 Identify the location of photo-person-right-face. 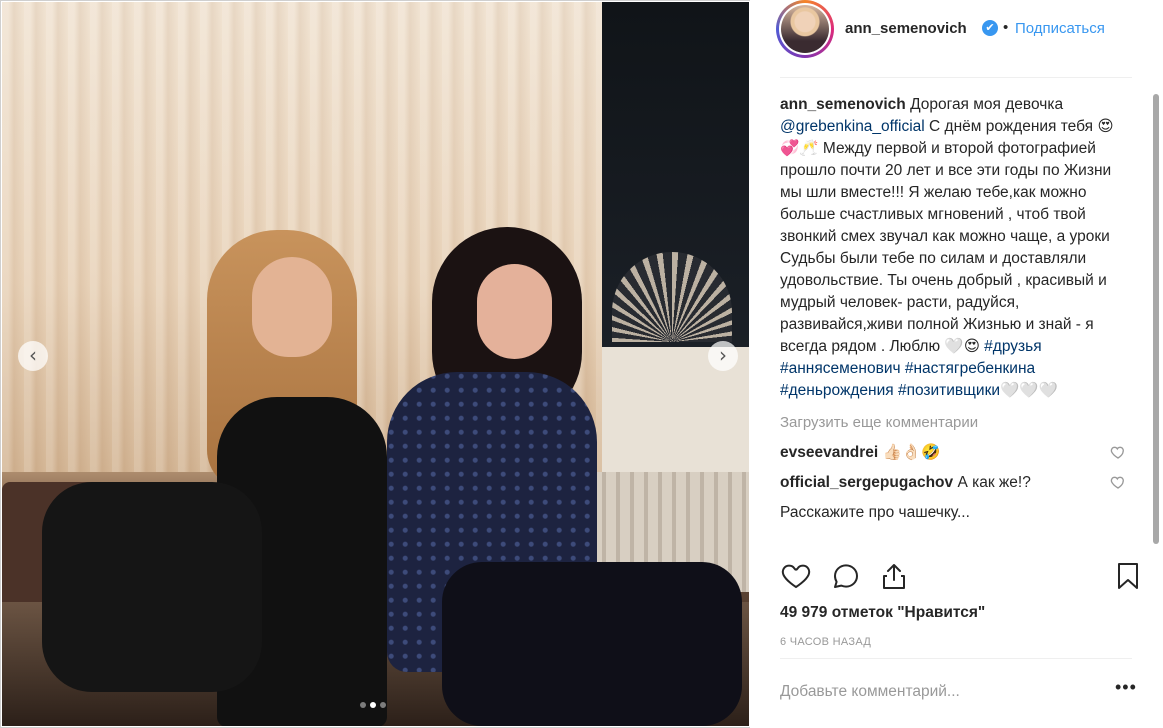
(514, 311).